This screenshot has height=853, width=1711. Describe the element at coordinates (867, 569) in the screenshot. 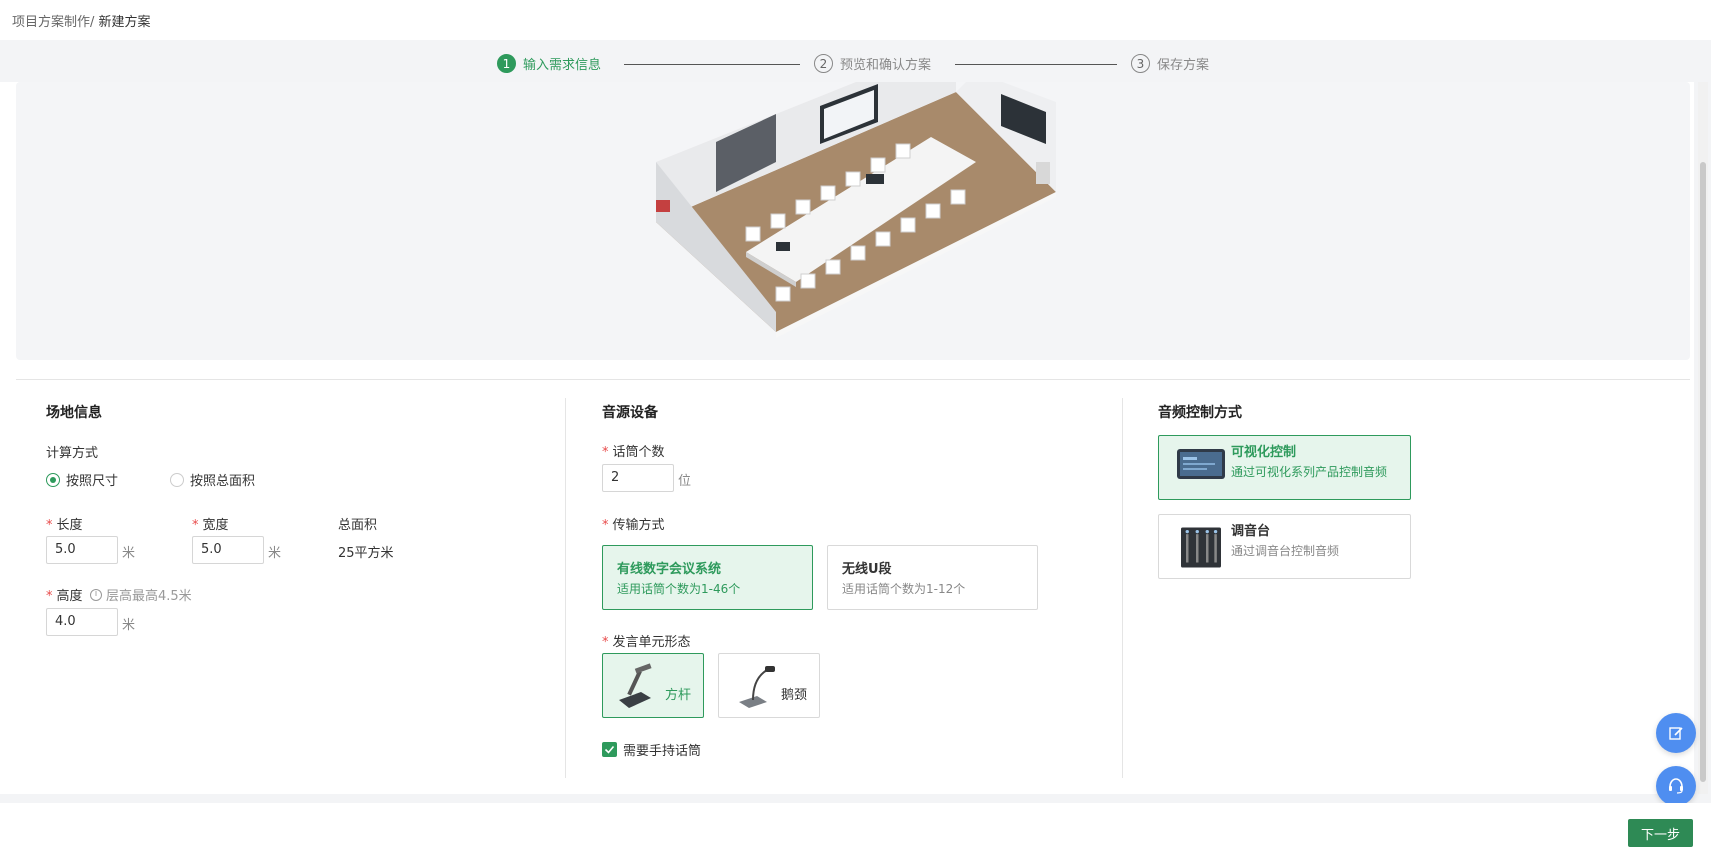

I see `transport-wireless-title: 无线U段` at that location.